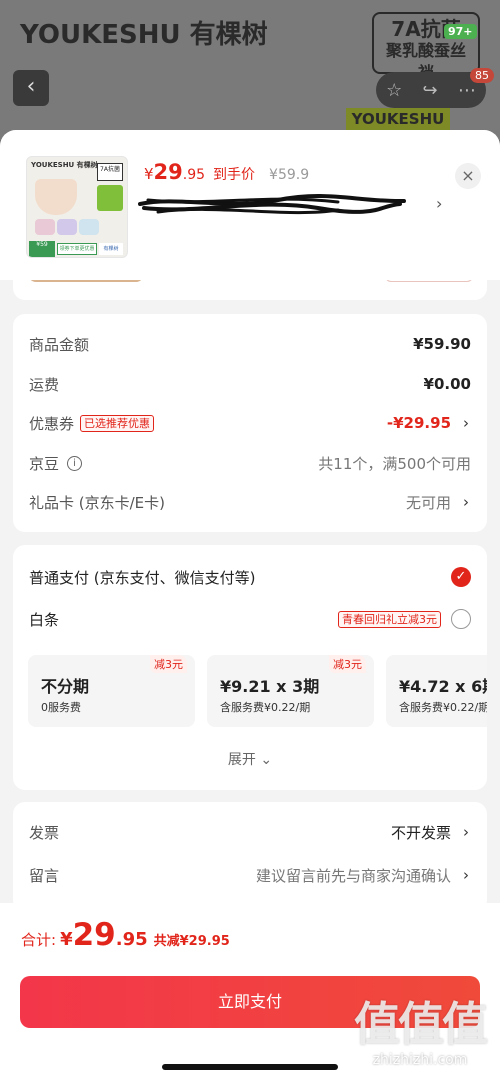 The height and width of the screenshot is (1081, 500). I want to click on product-thumbnail: YOUKESHU 有棵树 7A抗菌 ¥59 领券下单更优惠 有棵树, so click(77, 207).